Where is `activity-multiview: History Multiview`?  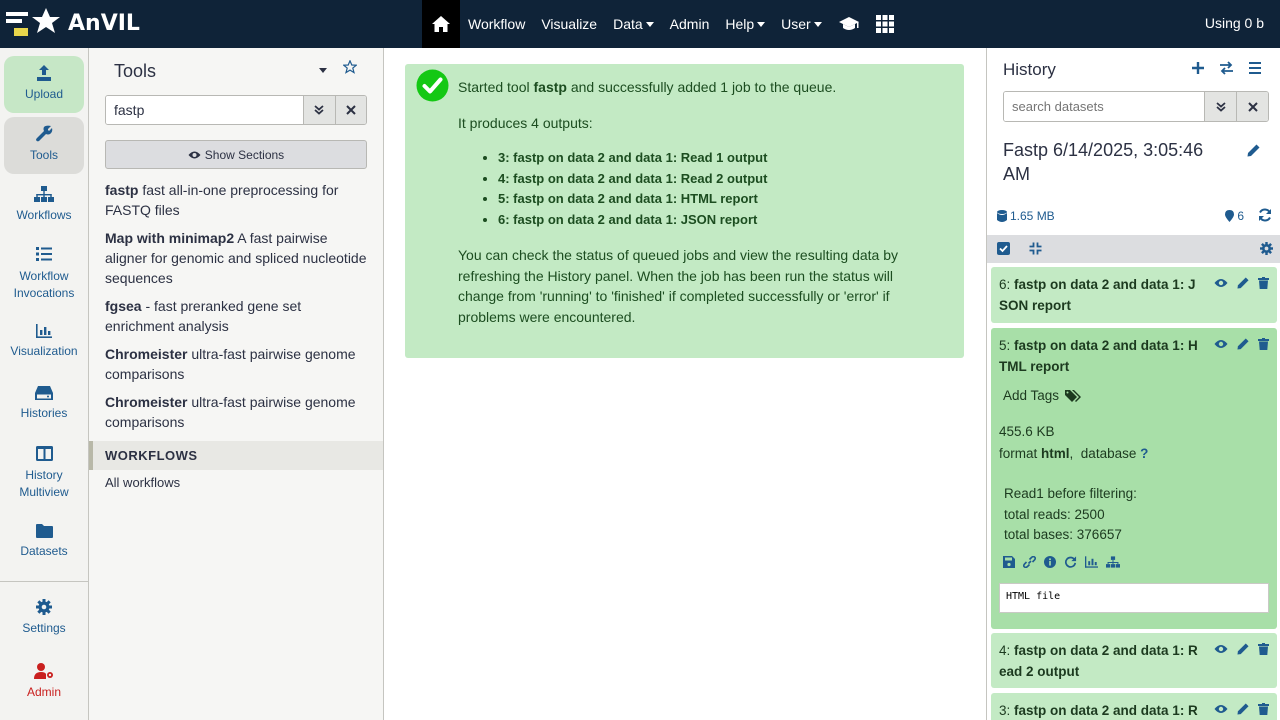 activity-multiview: History Multiview is located at coordinates (44, 473).